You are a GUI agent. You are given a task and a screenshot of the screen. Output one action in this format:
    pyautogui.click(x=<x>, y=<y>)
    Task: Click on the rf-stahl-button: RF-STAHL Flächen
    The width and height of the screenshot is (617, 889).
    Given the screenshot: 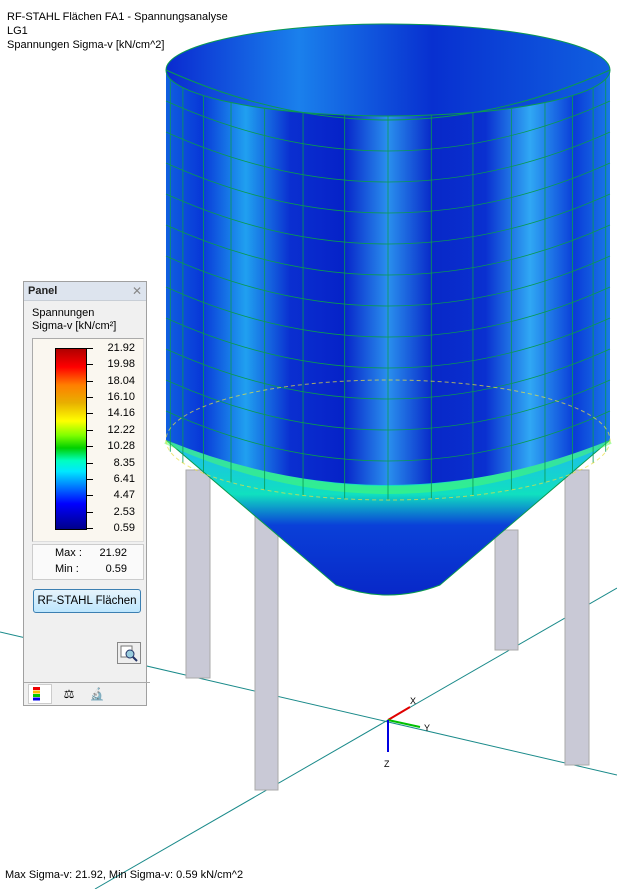 What is the action you would take?
    pyautogui.click(x=87, y=601)
    